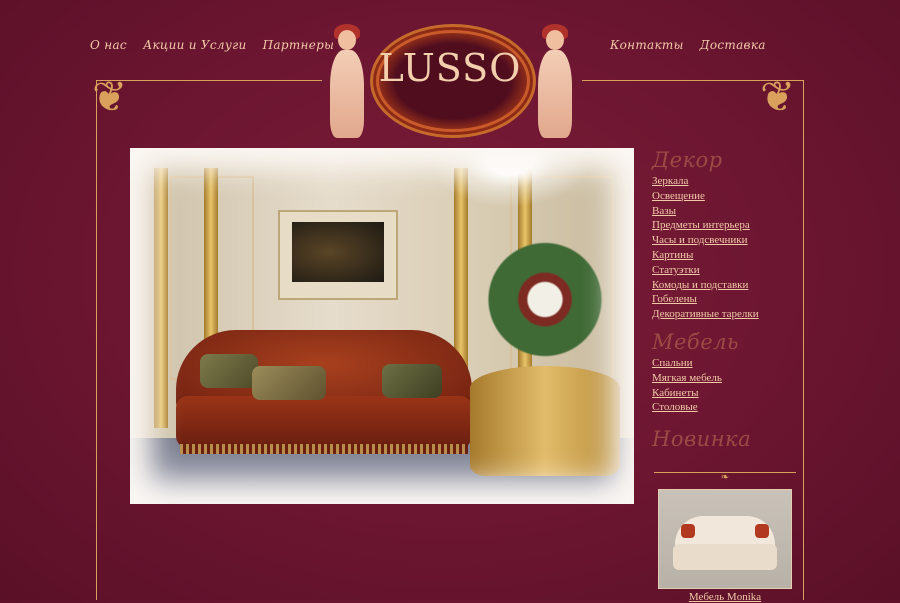 The image size is (900, 603). Describe the element at coordinates (727, 225) in the screenshot. I see `link-interior-items: Предметы интерьера` at that location.